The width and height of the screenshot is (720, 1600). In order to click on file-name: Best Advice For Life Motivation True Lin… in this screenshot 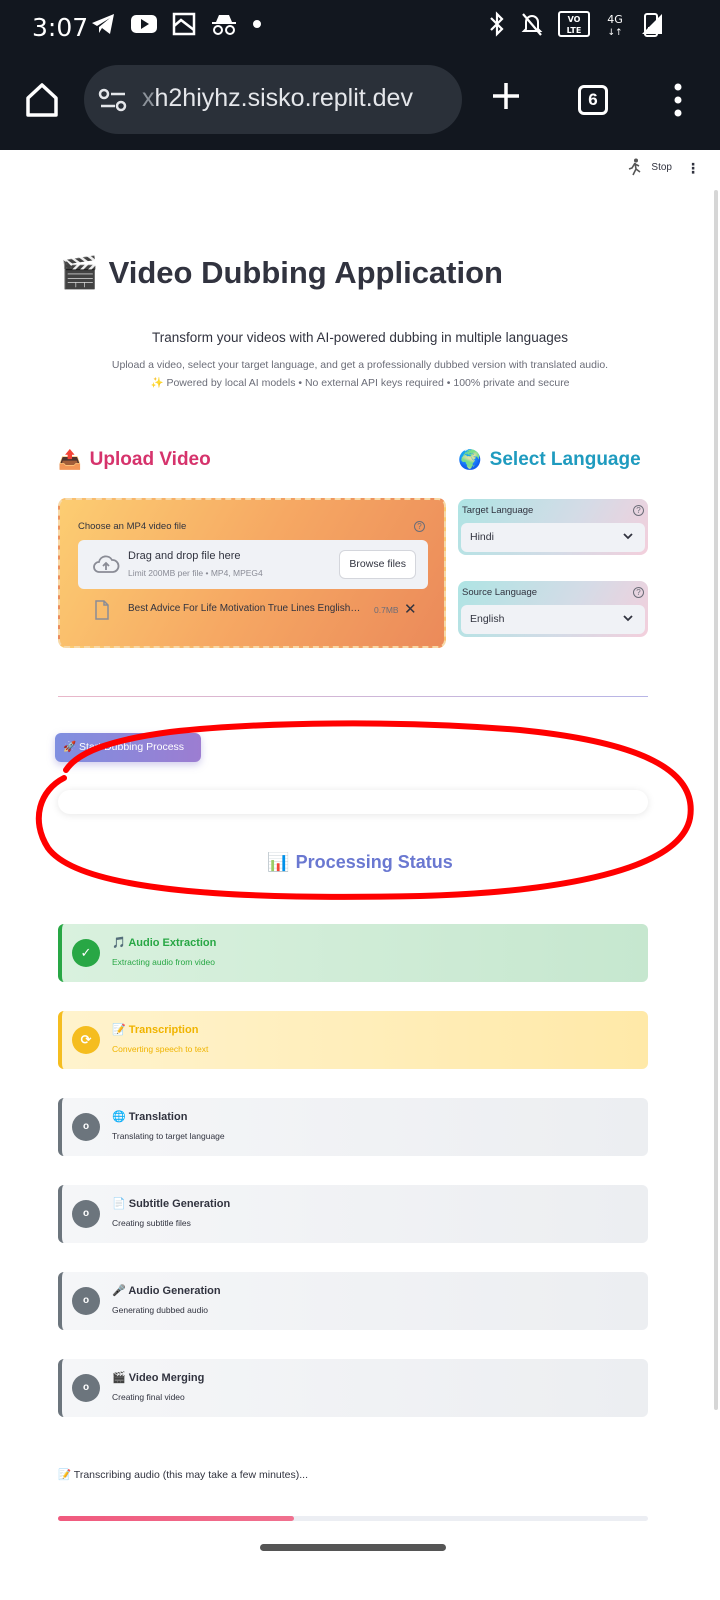, I will do `click(244, 608)`.